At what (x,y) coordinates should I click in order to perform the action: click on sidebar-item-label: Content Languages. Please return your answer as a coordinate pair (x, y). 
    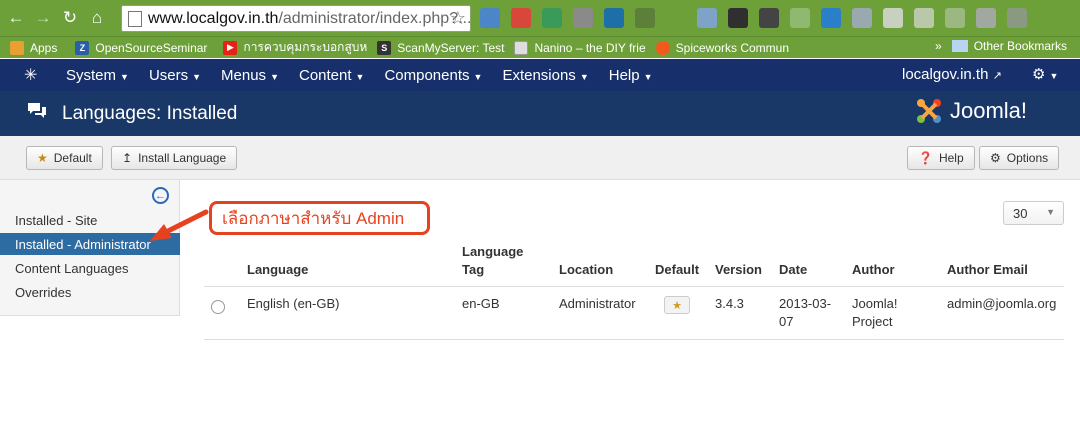
    Looking at the image, I should click on (72, 268).